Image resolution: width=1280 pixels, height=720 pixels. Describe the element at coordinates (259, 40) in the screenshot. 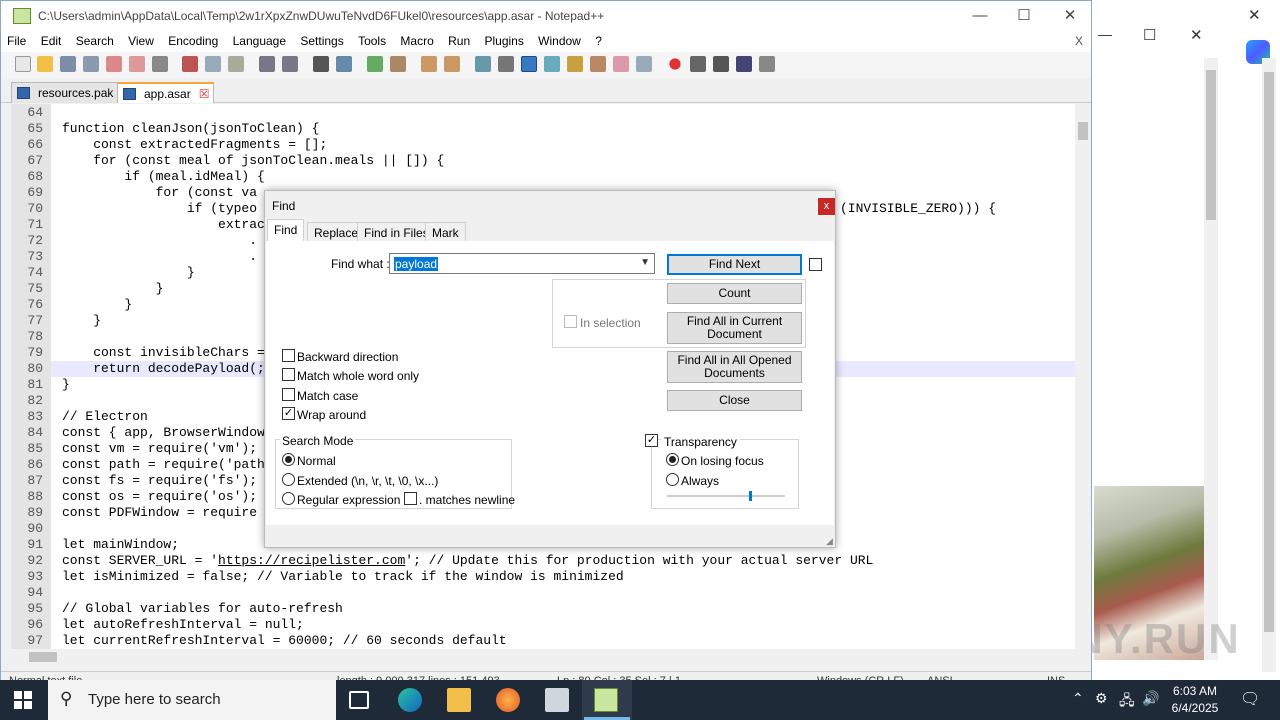

I see `menu-language: Language` at that location.